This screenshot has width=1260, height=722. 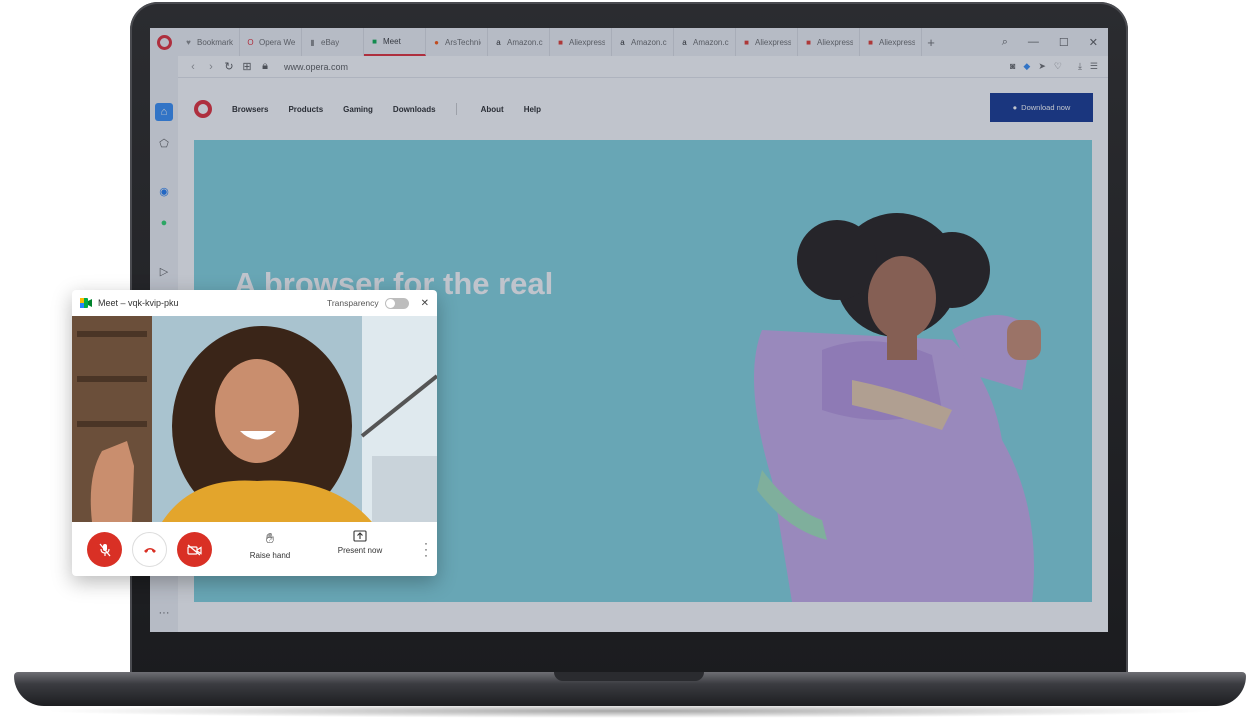 What do you see at coordinates (425, 303) in the screenshot?
I see `close-icon: ✕` at bounding box center [425, 303].